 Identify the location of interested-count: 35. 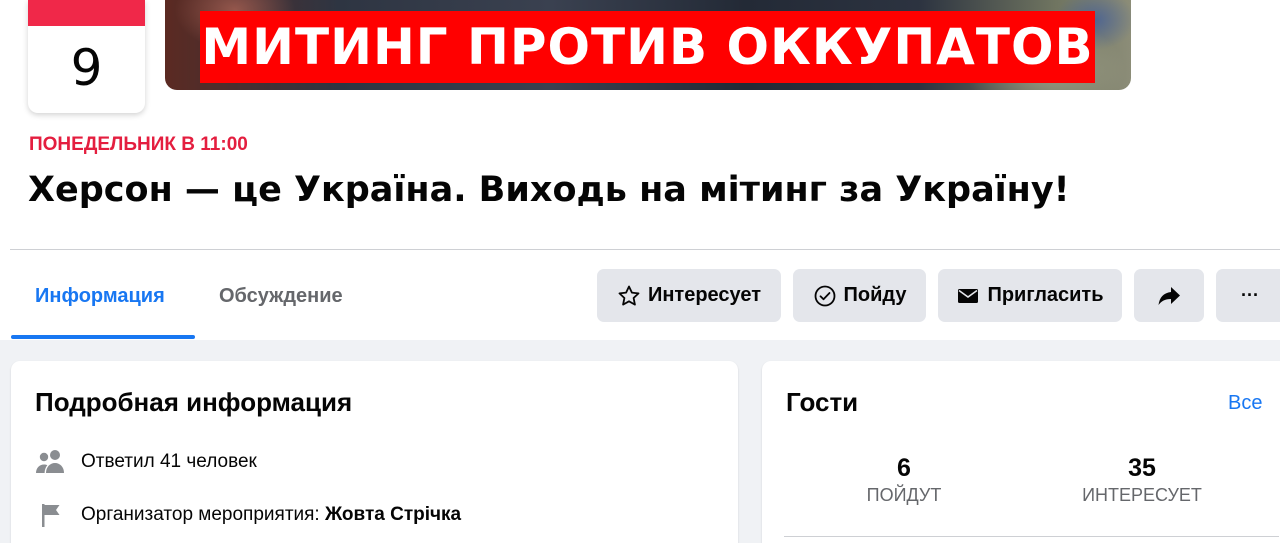
(1142, 468).